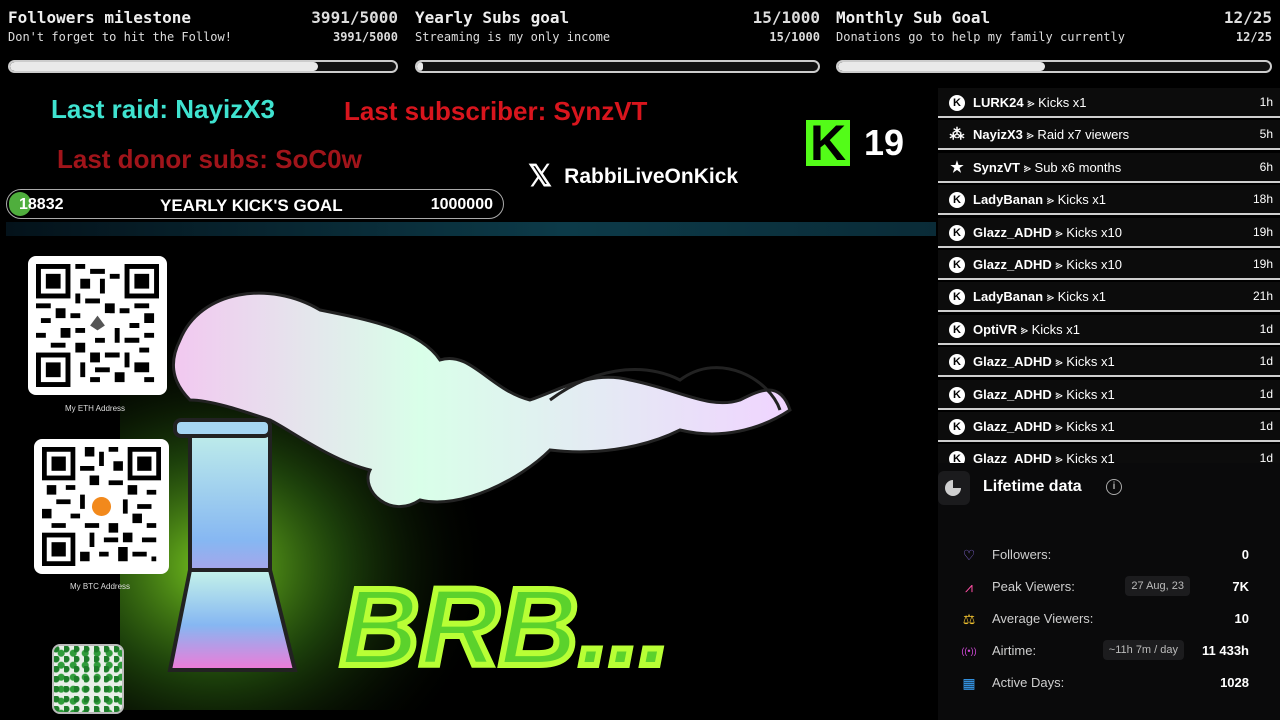  Describe the element at coordinates (95, 408) in the screenshot. I see `eth-qr-label: My ETH Address` at that location.